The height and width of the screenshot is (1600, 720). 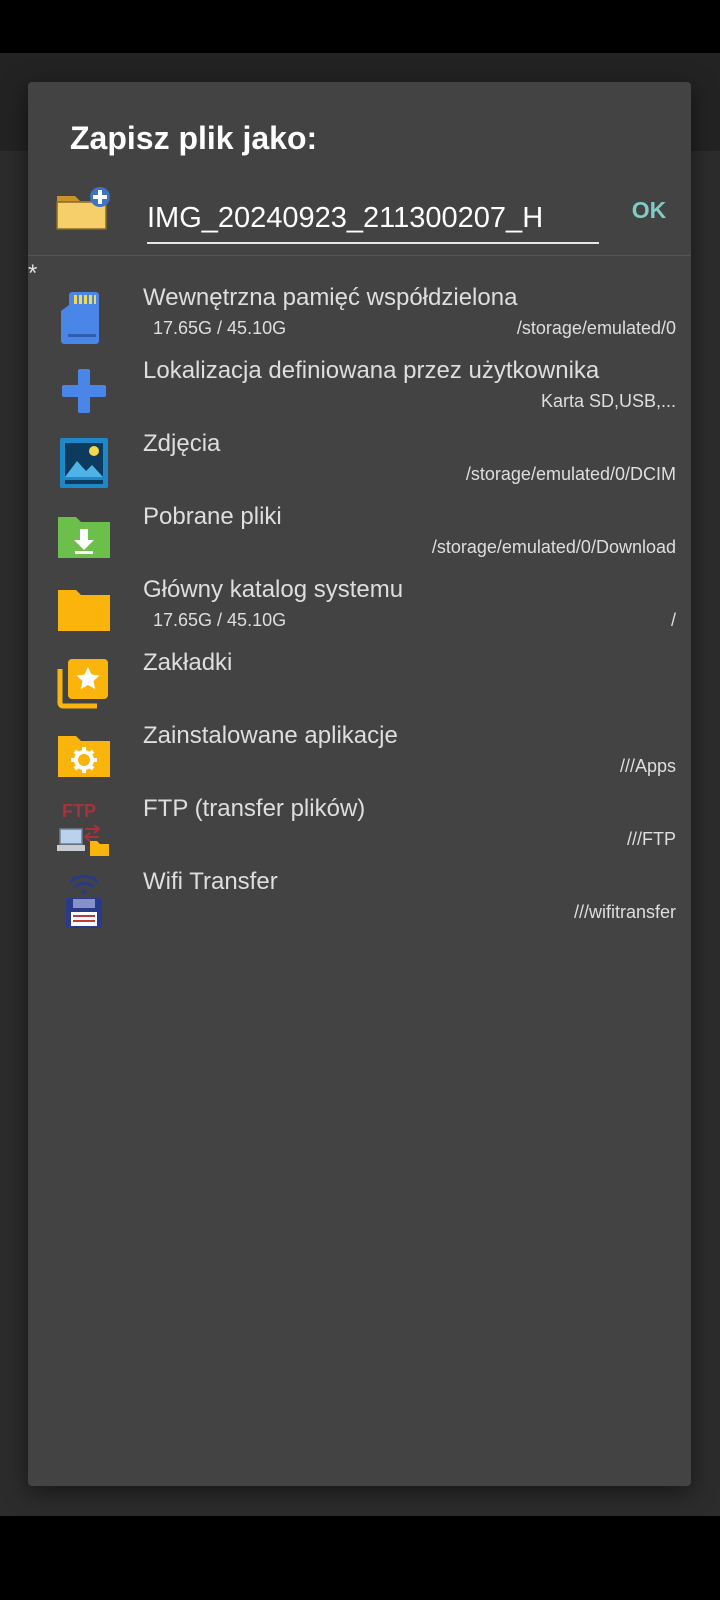 What do you see at coordinates (84, 463) in the screenshot?
I see `photo-icon` at bounding box center [84, 463].